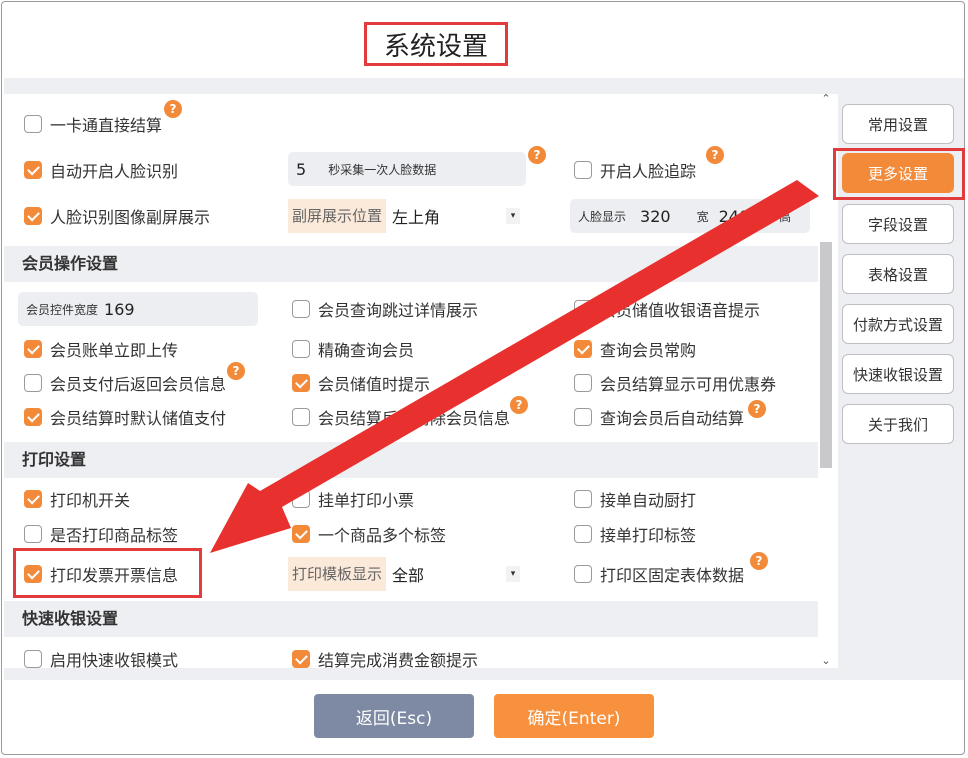 This screenshot has height=758, width=968. I want to click on option-auto-kitchen: 接单自动厨打, so click(635, 499).